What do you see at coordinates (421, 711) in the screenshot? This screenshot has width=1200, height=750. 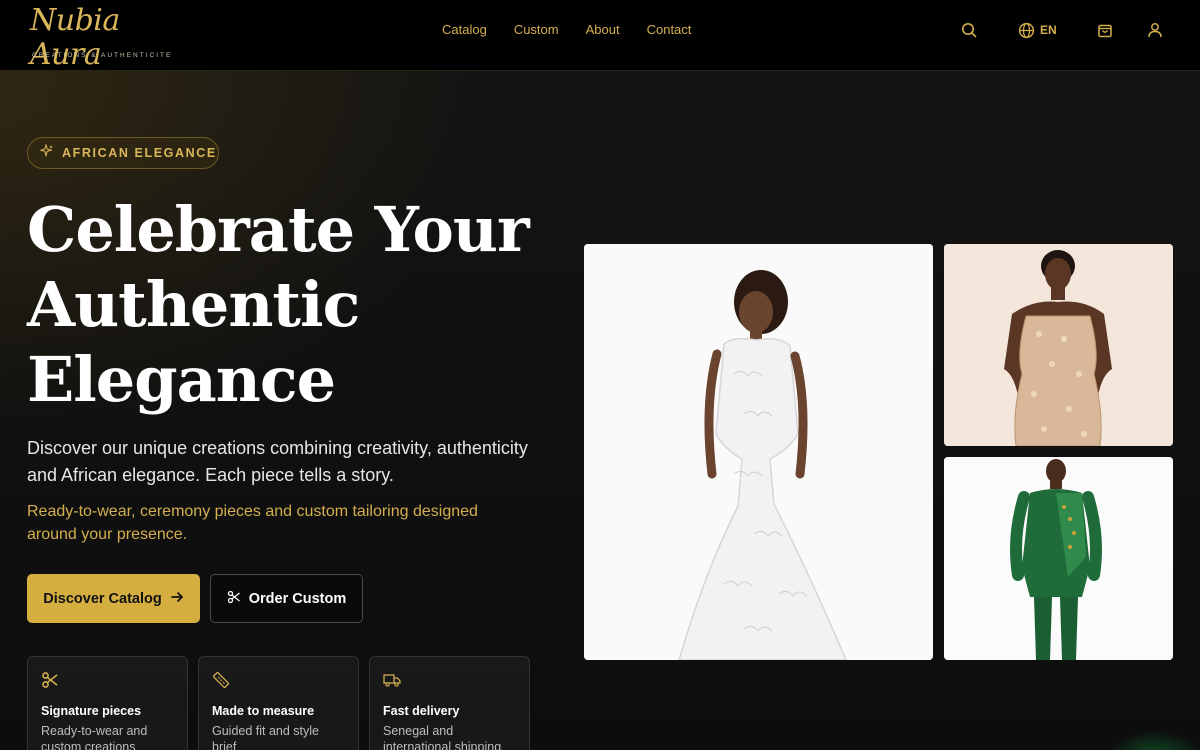 I see `feature-title: Fast delivery` at bounding box center [421, 711].